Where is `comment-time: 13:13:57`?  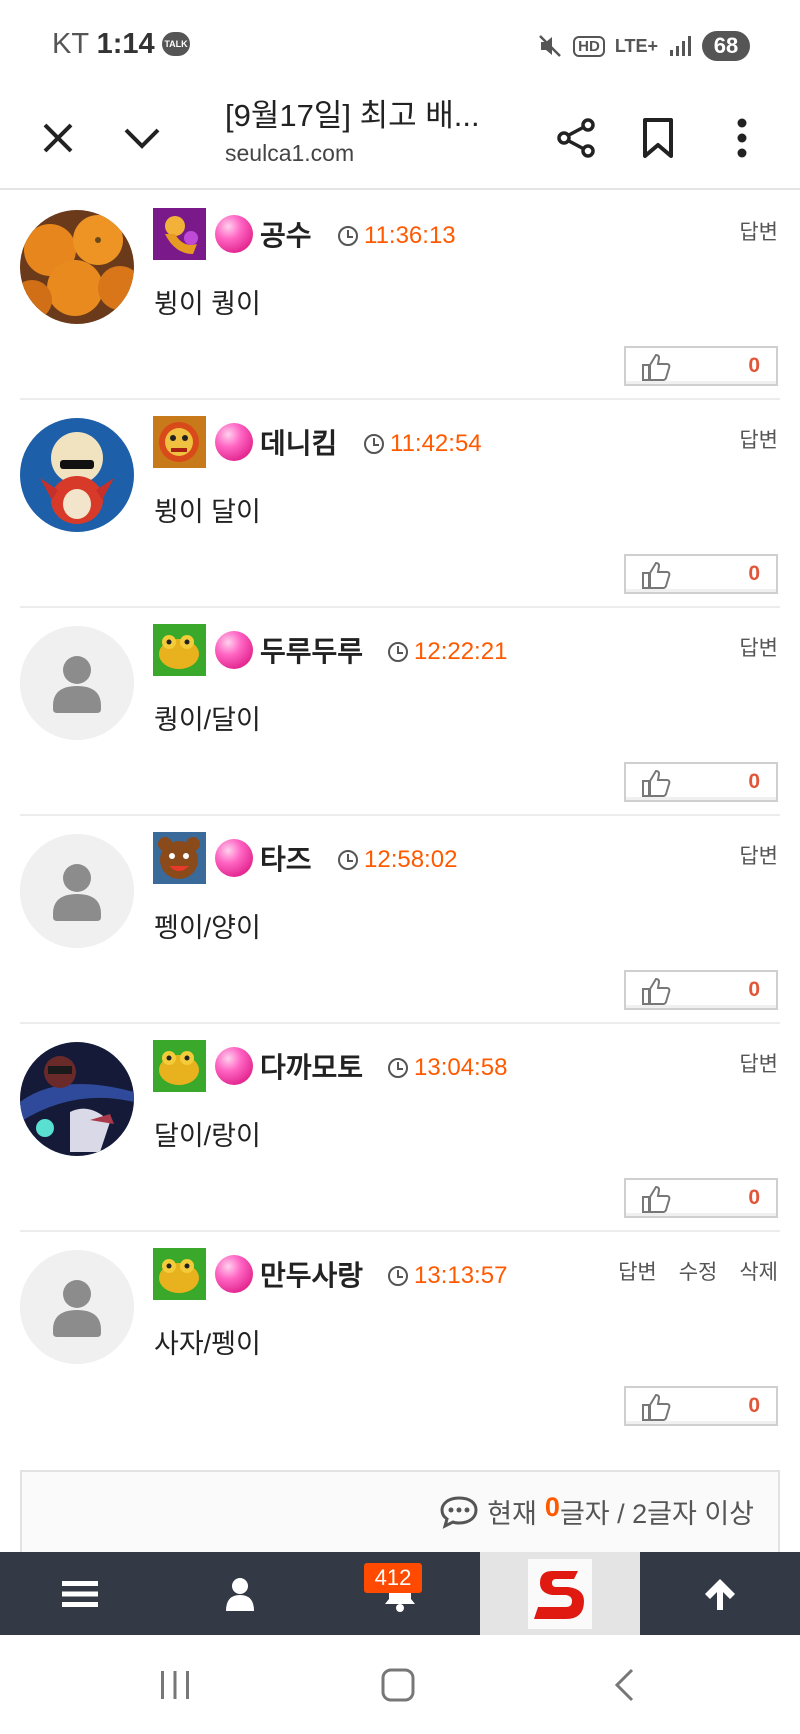
comment-time: 13:13:57 is located at coordinates (447, 1276).